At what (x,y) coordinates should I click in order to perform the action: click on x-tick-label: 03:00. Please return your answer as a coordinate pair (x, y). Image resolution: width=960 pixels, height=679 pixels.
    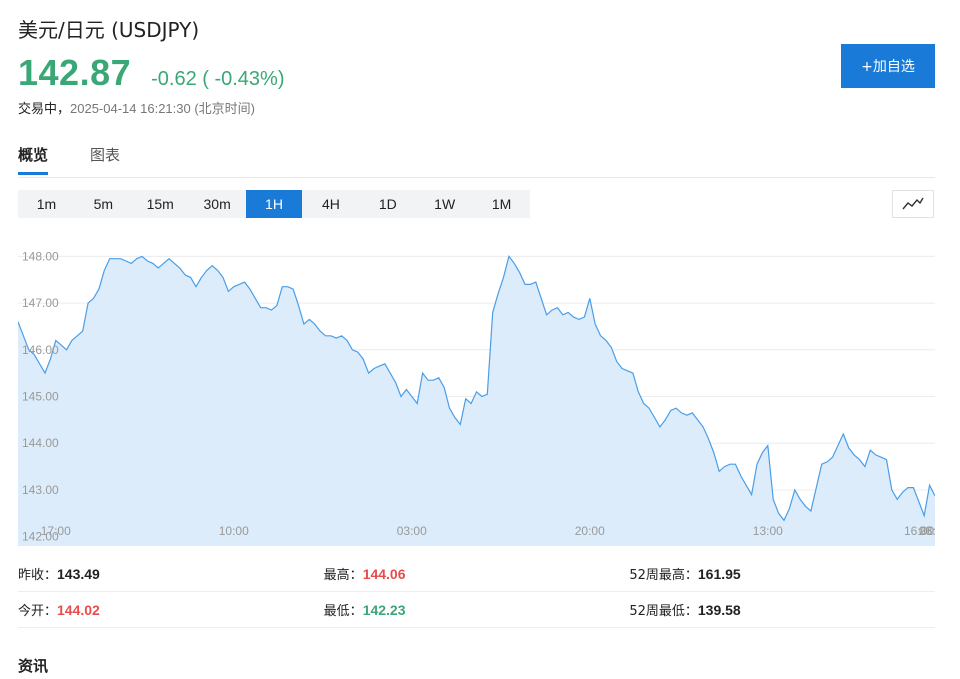
    Looking at the image, I should click on (412, 531).